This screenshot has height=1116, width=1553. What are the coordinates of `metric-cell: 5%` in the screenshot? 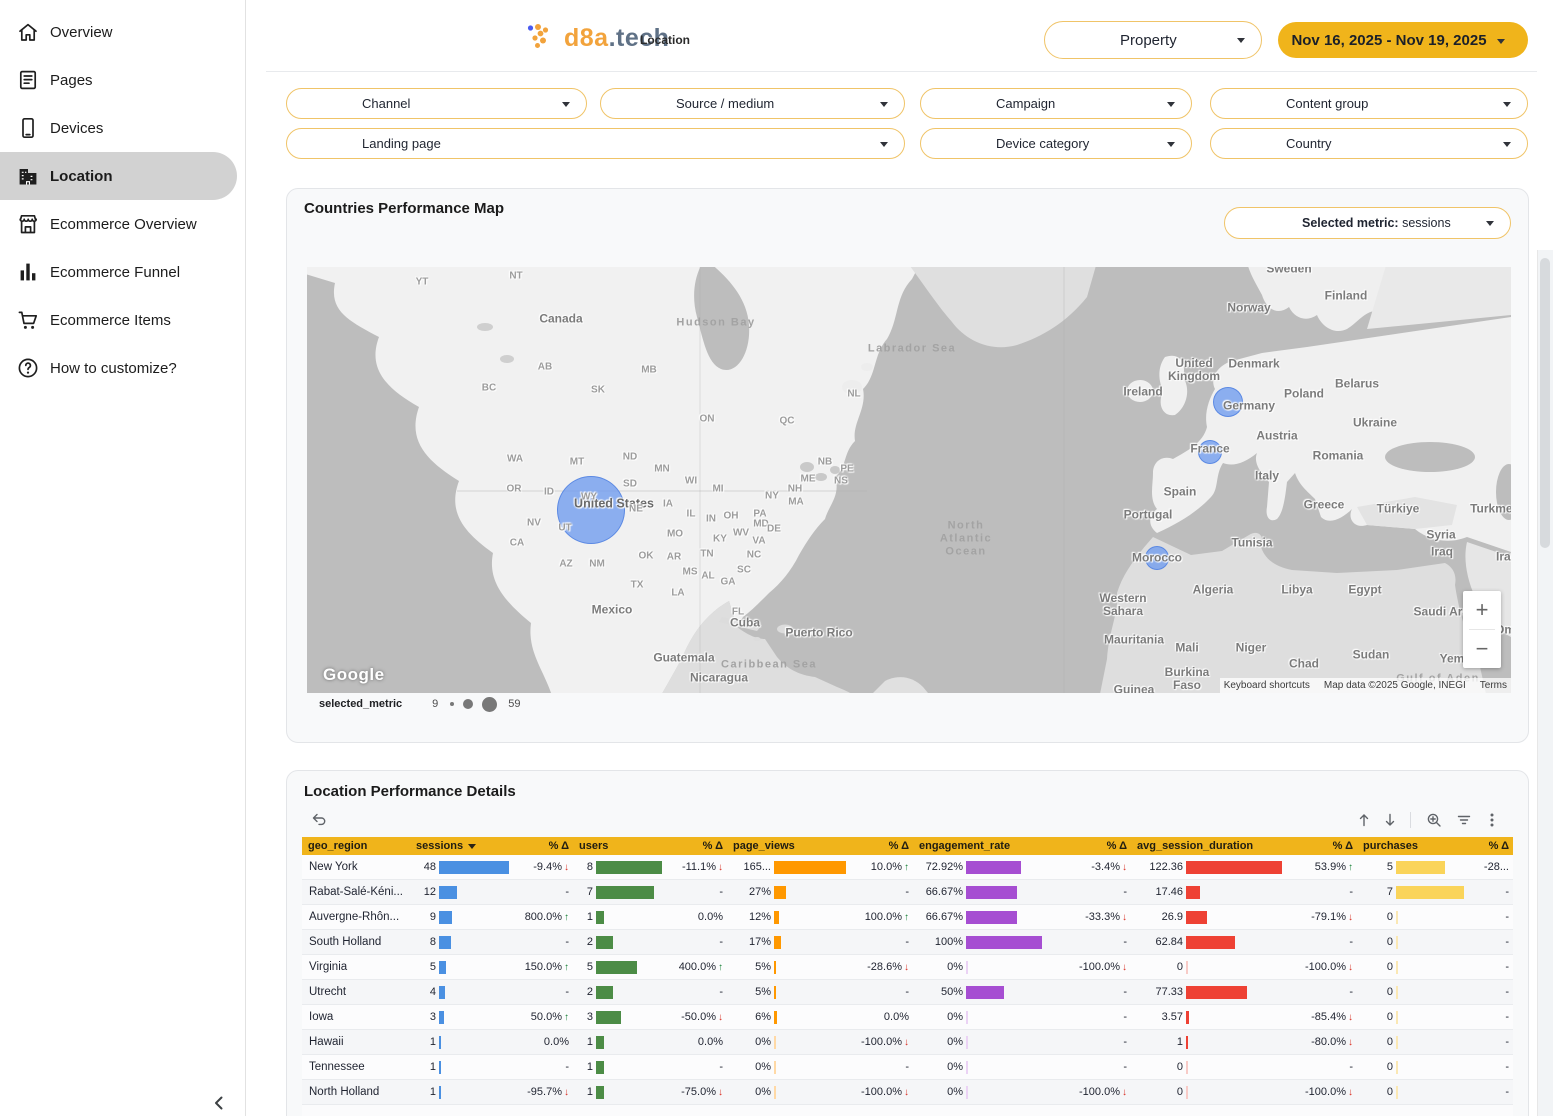 It's located at (788, 992).